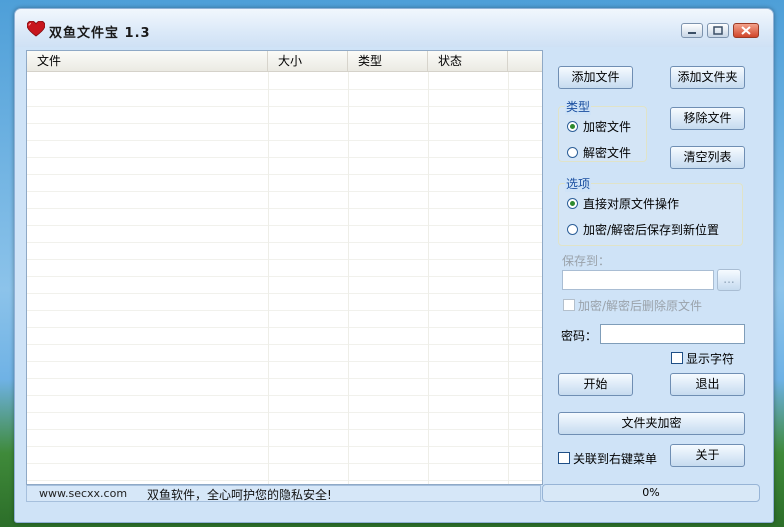 The width and height of the screenshot is (784, 527). I want to click on delete-original-checkbox, so click(569, 305).